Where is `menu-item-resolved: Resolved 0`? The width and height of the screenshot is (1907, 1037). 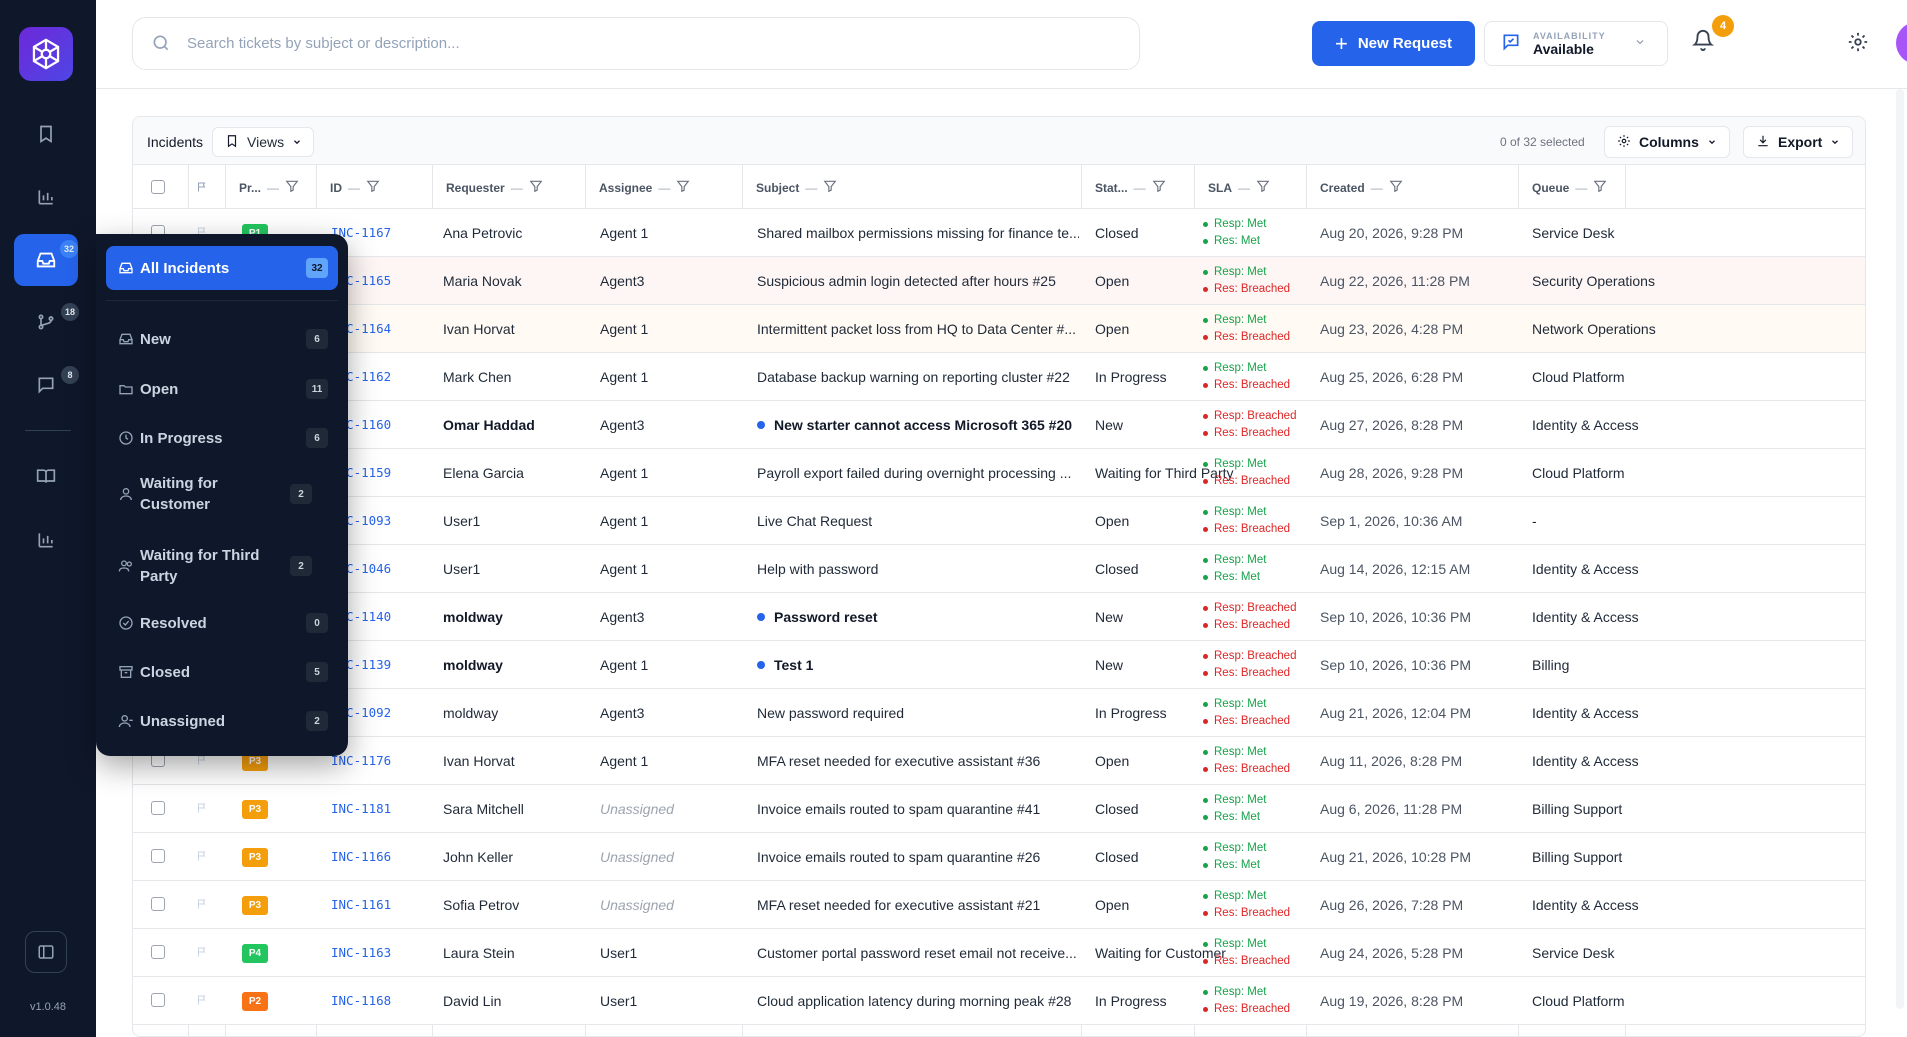
menu-item-resolved: Resolved 0 is located at coordinates (222, 623).